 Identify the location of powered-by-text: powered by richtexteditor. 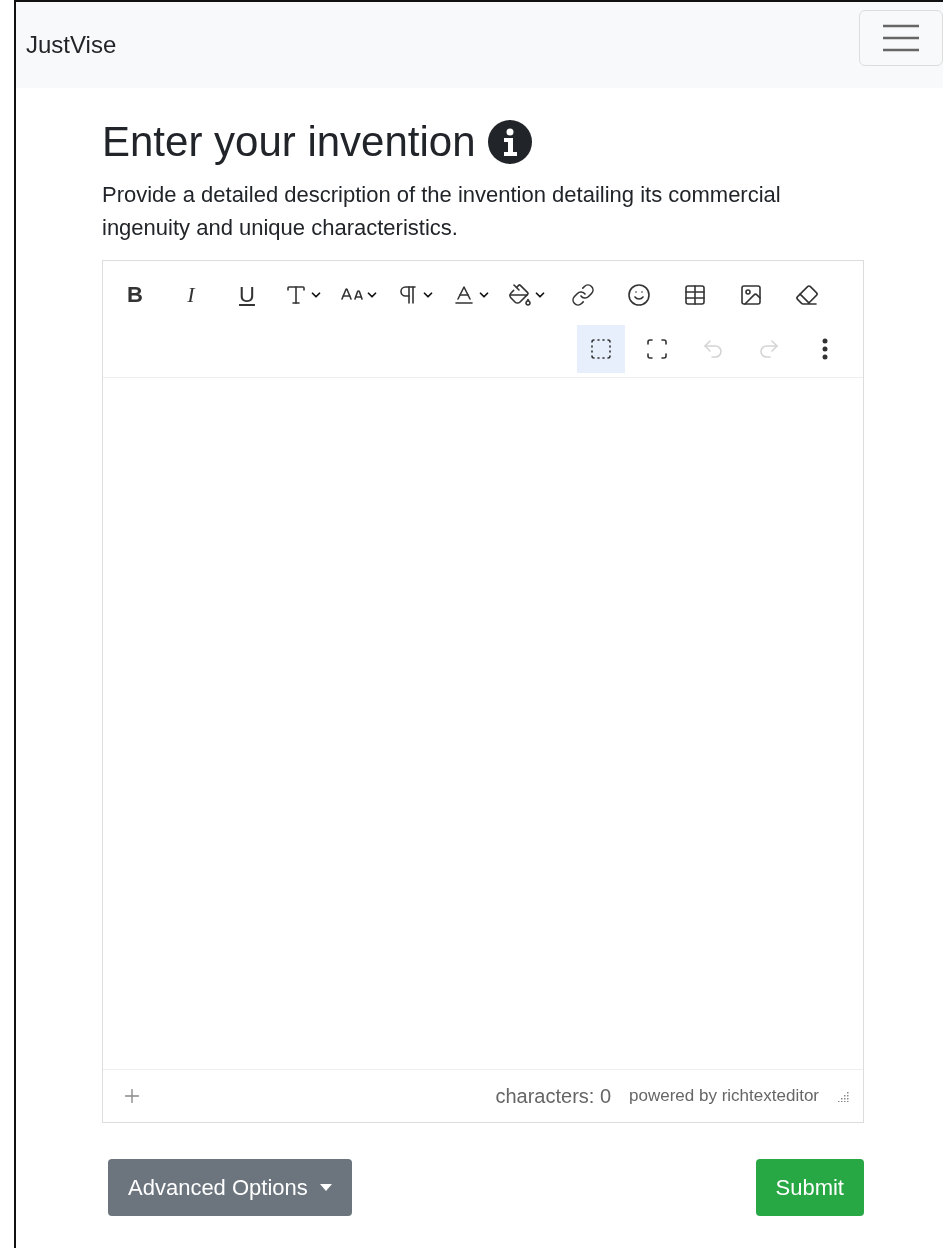
(724, 1096).